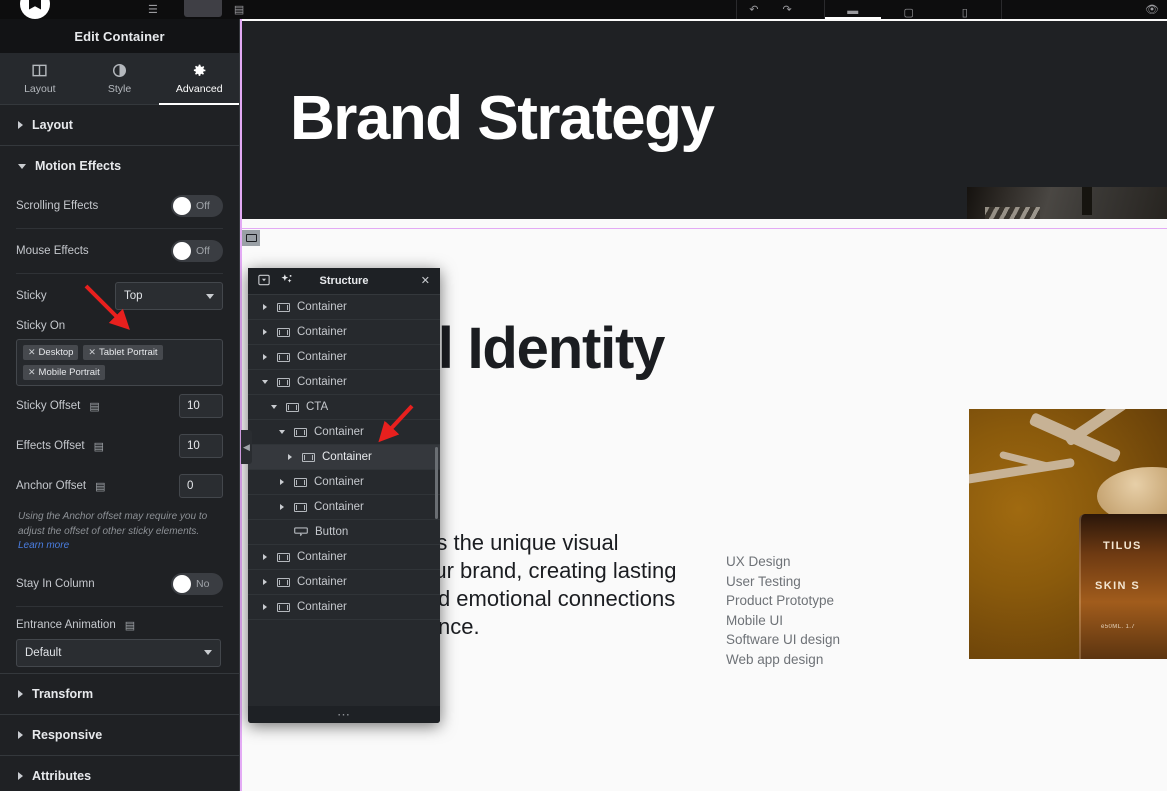  What do you see at coordinates (704, 228) in the screenshot?
I see `container-hover-line` at bounding box center [704, 228].